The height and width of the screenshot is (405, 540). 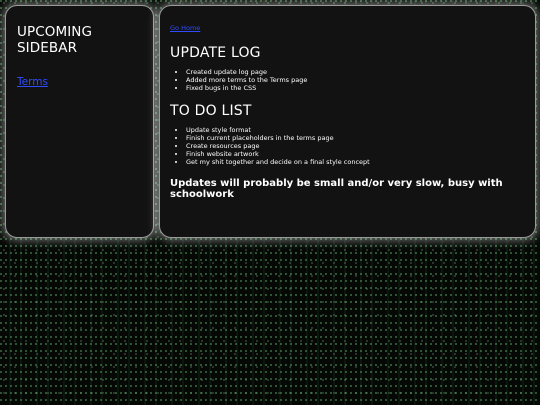 What do you see at coordinates (355, 146) in the screenshot?
I see `list-item: Create resources page` at bounding box center [355, 146].